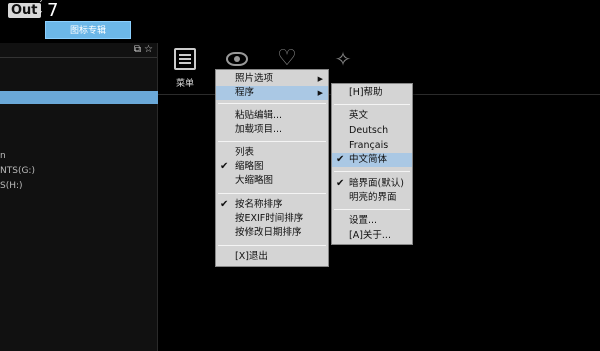 The width and height of the screenshot is (600, 351). Describe the element at coordinates (272, 233) in the screenshot. I see `menu-item-sort-modified: 按修改日期排序` at that location.